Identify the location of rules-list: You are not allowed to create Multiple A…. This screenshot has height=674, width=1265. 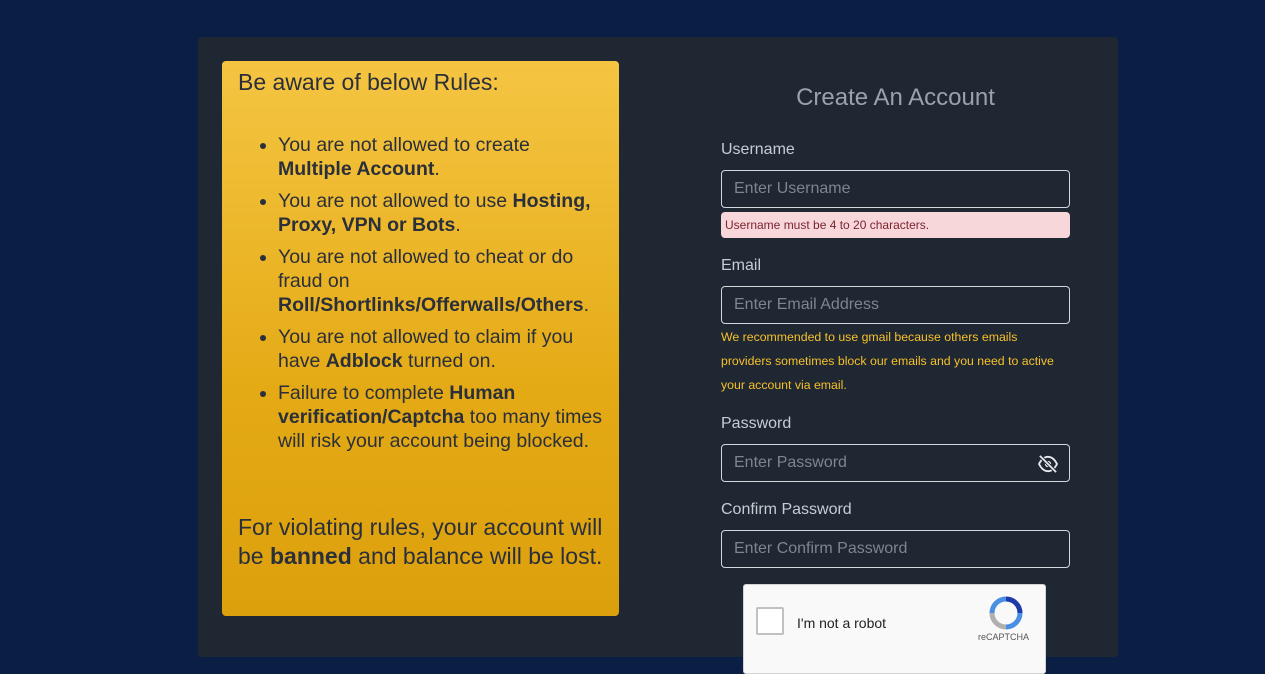
(420, 293).